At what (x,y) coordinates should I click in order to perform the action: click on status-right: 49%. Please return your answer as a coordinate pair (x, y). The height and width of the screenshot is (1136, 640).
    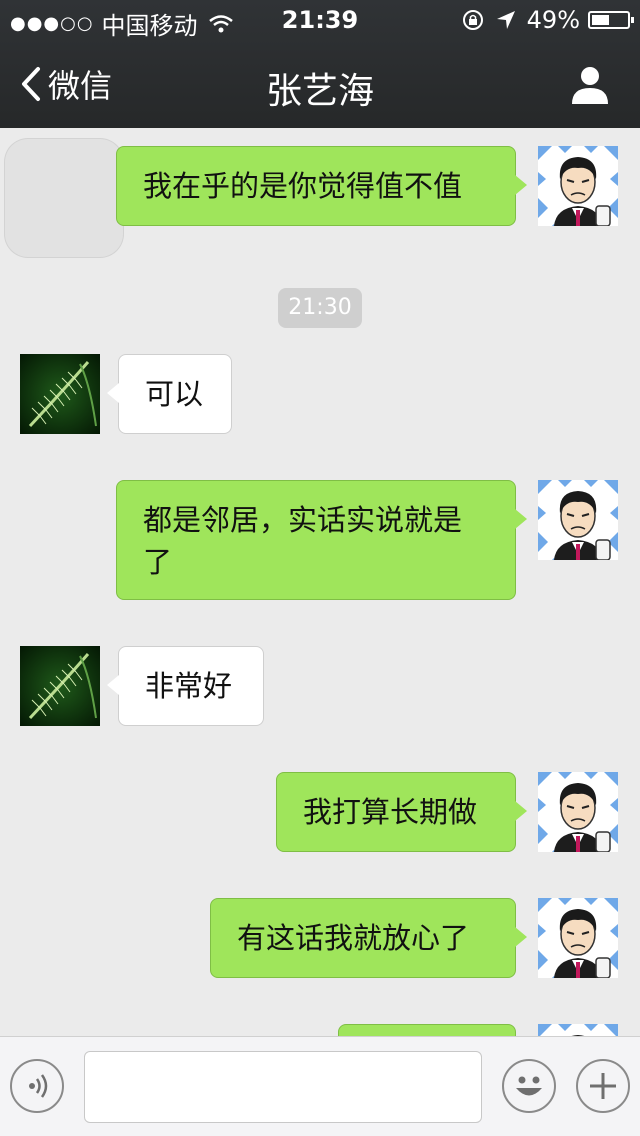
    Looking at the image, I should click on (547, 20).